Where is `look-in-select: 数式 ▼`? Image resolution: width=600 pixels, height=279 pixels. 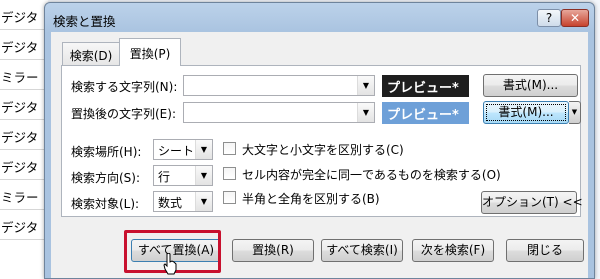
look-in-select: 数式 ▼ is located at coordinates (183, 201).